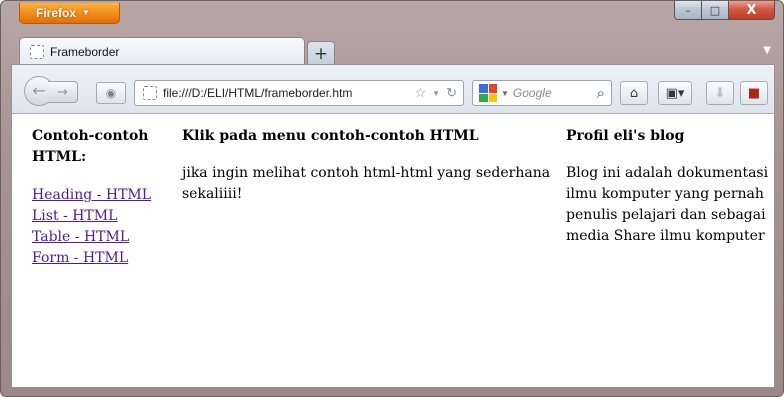 The image size is (784, 397). What do you see at coordinates (102, 216) in the screenshot?
I see `link-list-html: List - HTML` at bounding box center [102, 216].